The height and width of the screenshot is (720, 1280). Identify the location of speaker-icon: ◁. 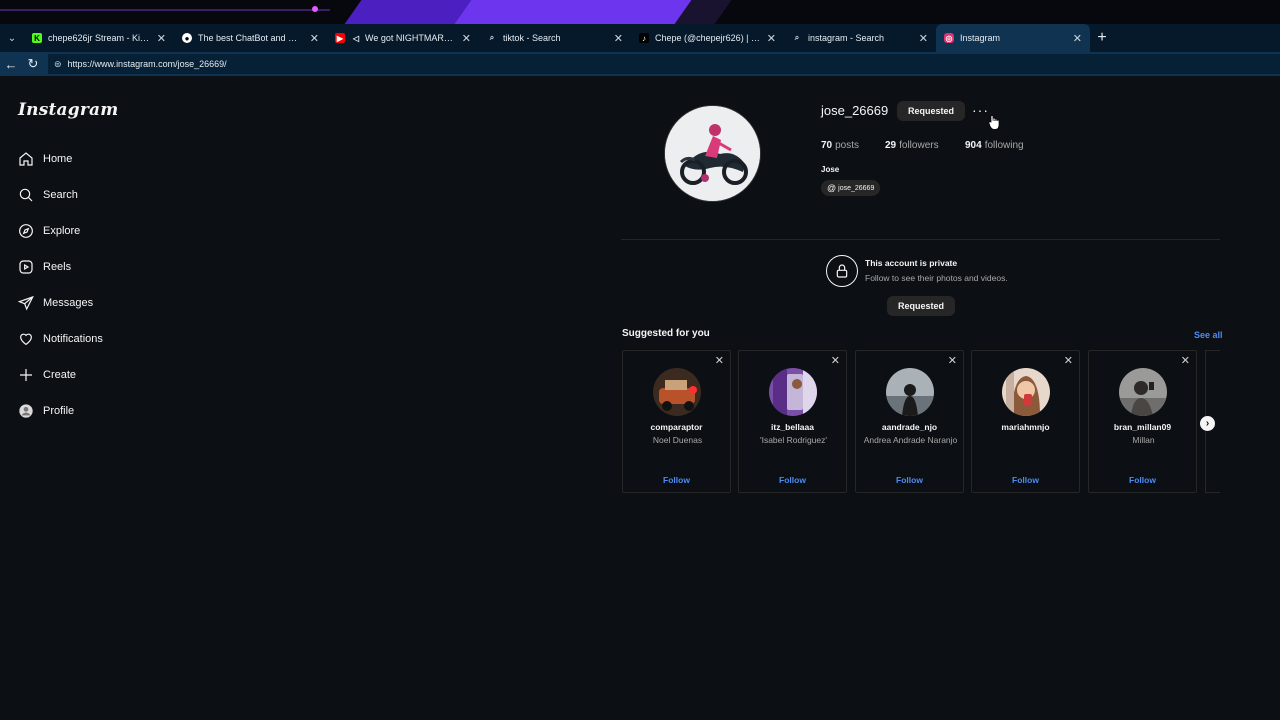
(356, 38).